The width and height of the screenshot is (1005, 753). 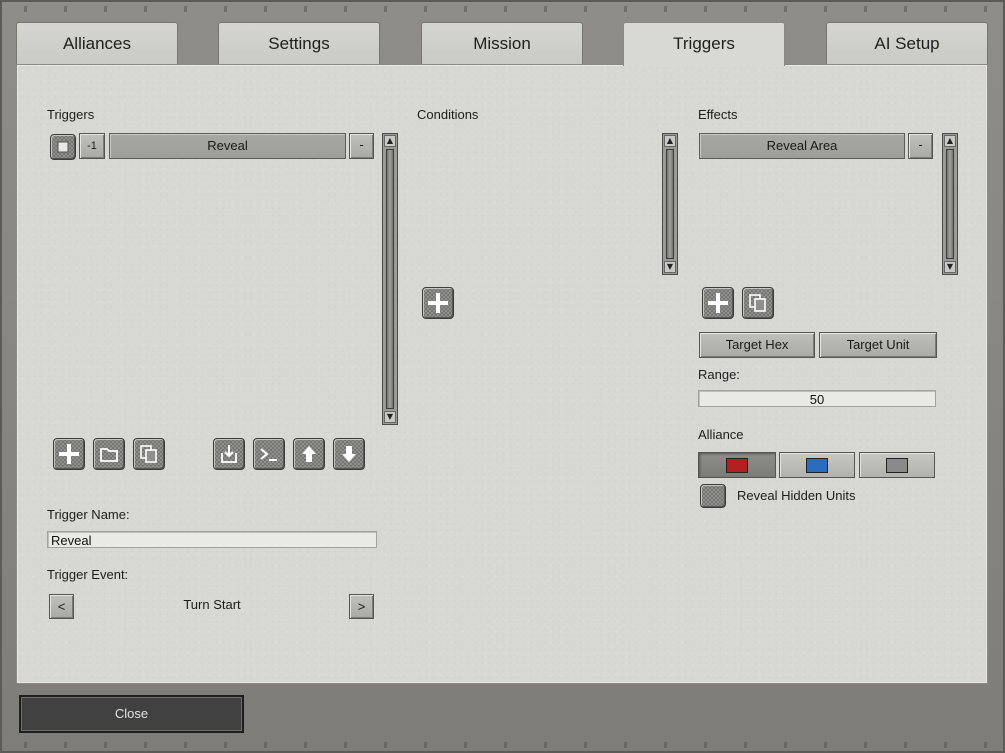 What do you see at coordinates (878, 345) in the screenshot?
I see `target-unit-button: Target Unit` at bounding box center [878, 345].